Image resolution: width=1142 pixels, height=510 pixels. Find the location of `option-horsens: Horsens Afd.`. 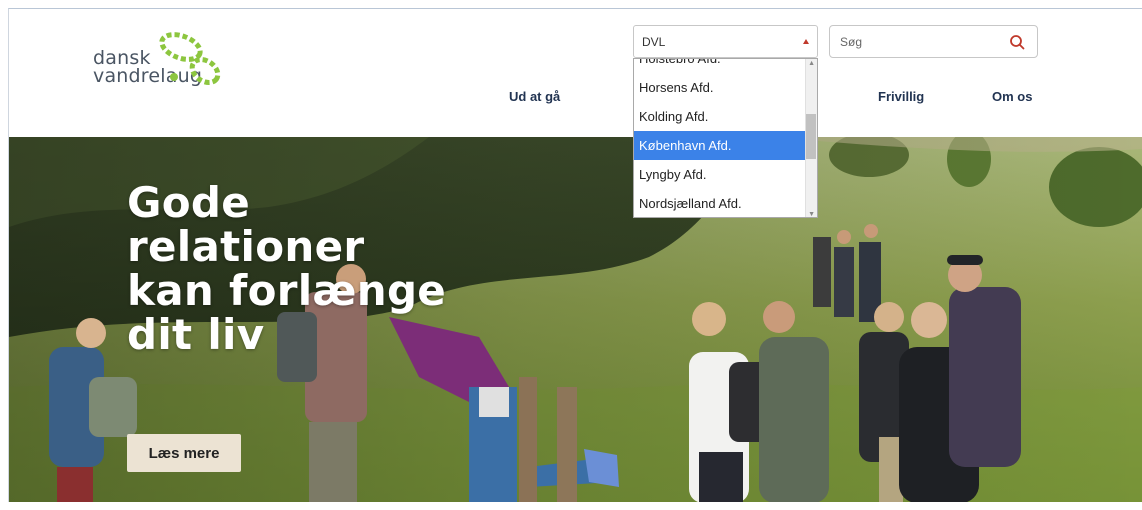

option-horsens: Horsens Afd. is located at coordinates (720, 87).